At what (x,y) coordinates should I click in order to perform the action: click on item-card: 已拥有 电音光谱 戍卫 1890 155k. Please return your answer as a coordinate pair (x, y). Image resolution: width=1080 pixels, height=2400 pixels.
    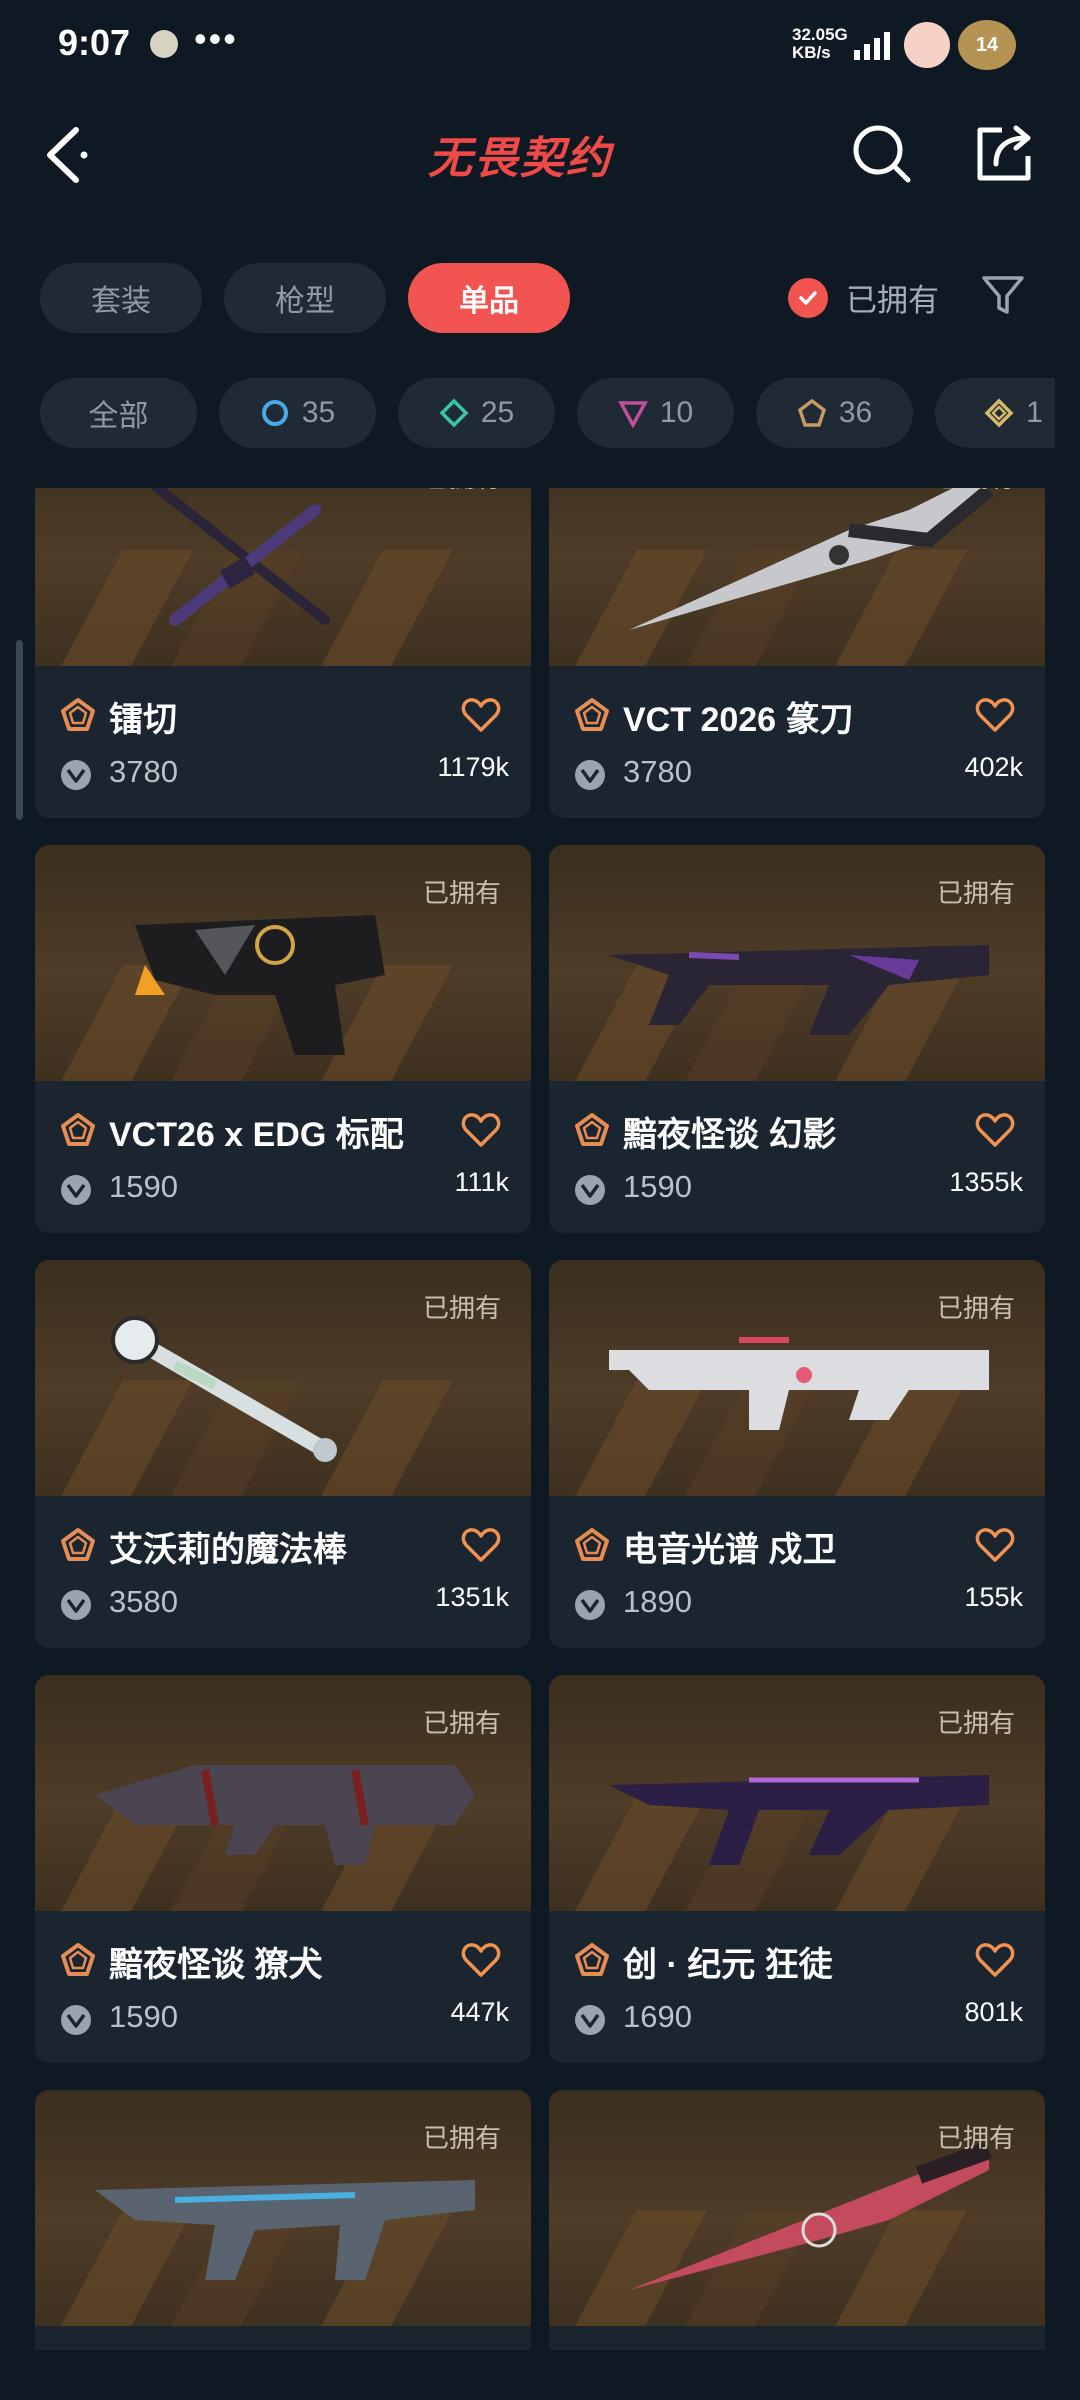
    Looking at the image, I should click on (797, 1454).